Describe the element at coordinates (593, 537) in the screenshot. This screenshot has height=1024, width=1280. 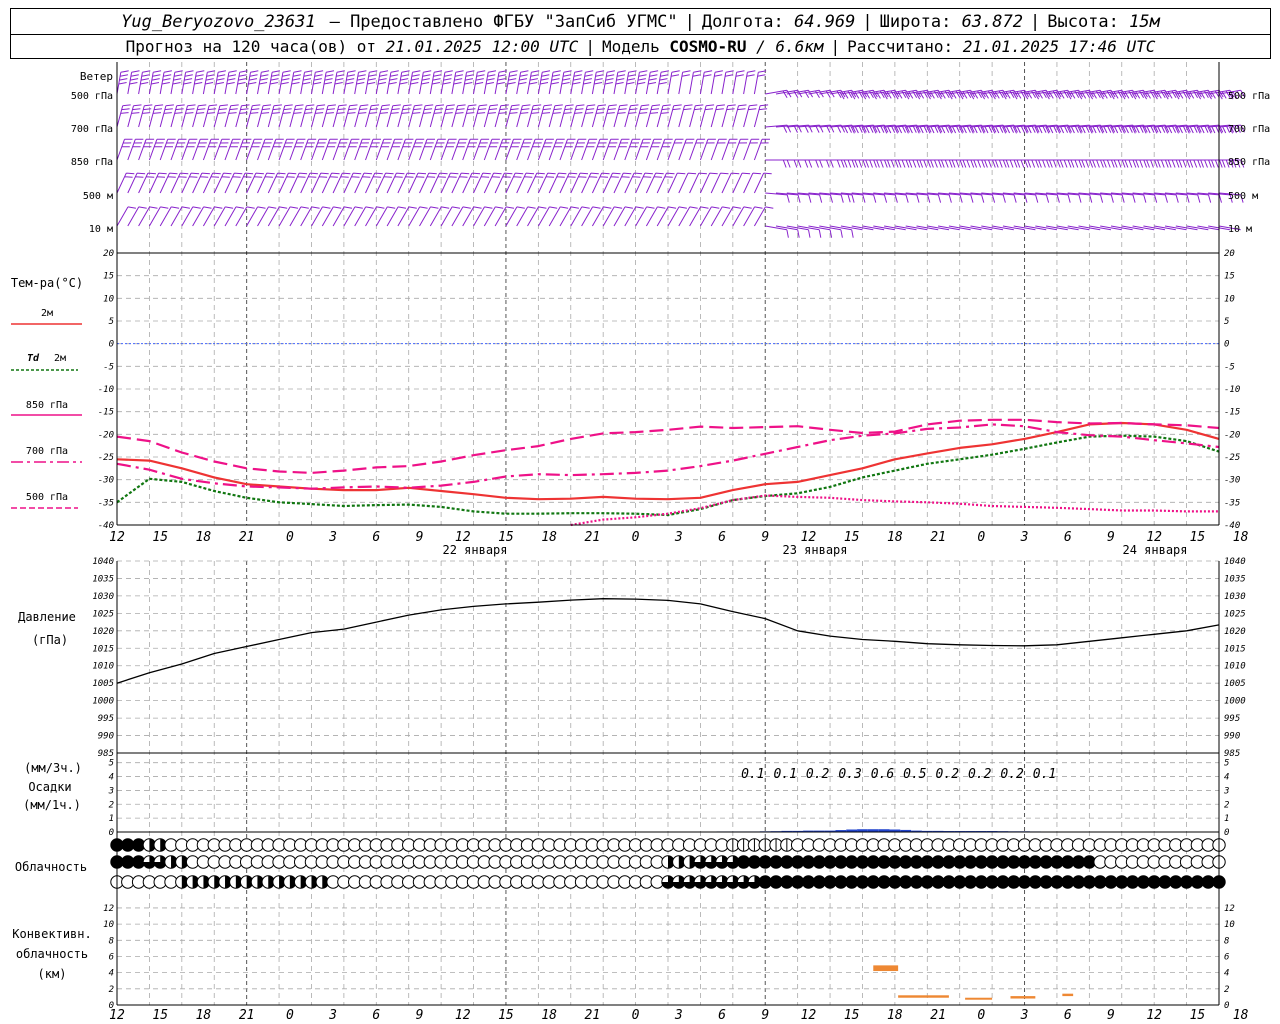
I see `x-tick-label: 21` at that location.